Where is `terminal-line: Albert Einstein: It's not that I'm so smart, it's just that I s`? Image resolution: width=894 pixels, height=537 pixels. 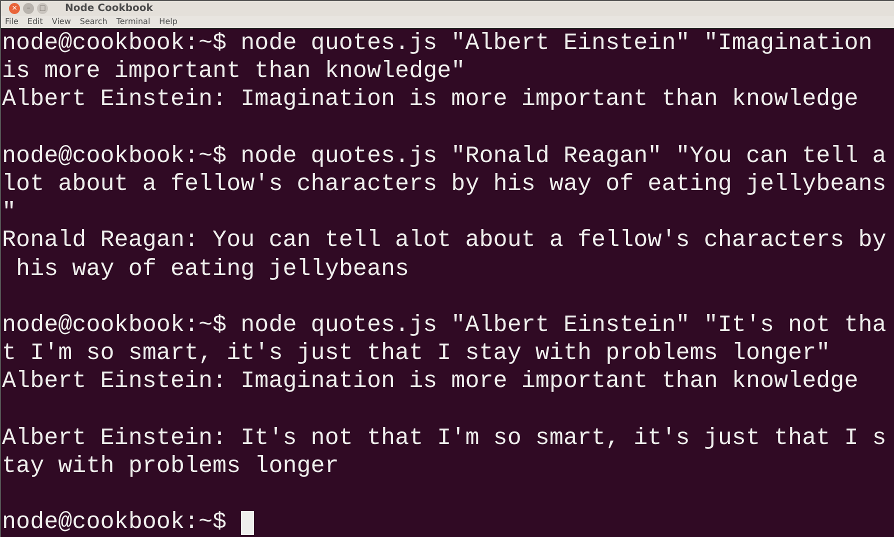 terminal-line: Albert Einstein: It's not that I'm so smart, it's just that I s is located at coordinates (444, 438).